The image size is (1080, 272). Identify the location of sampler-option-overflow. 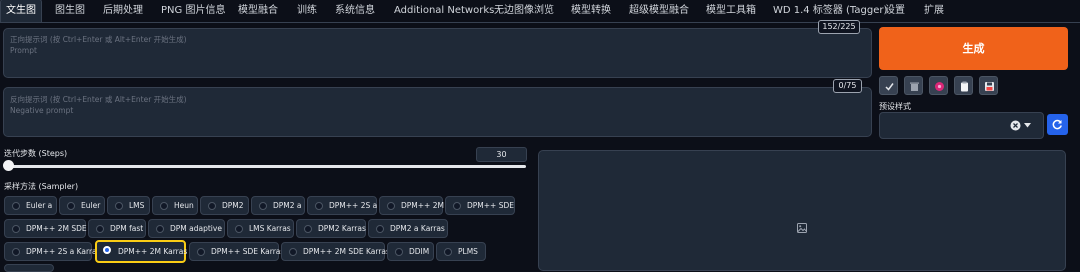
(29, 268).